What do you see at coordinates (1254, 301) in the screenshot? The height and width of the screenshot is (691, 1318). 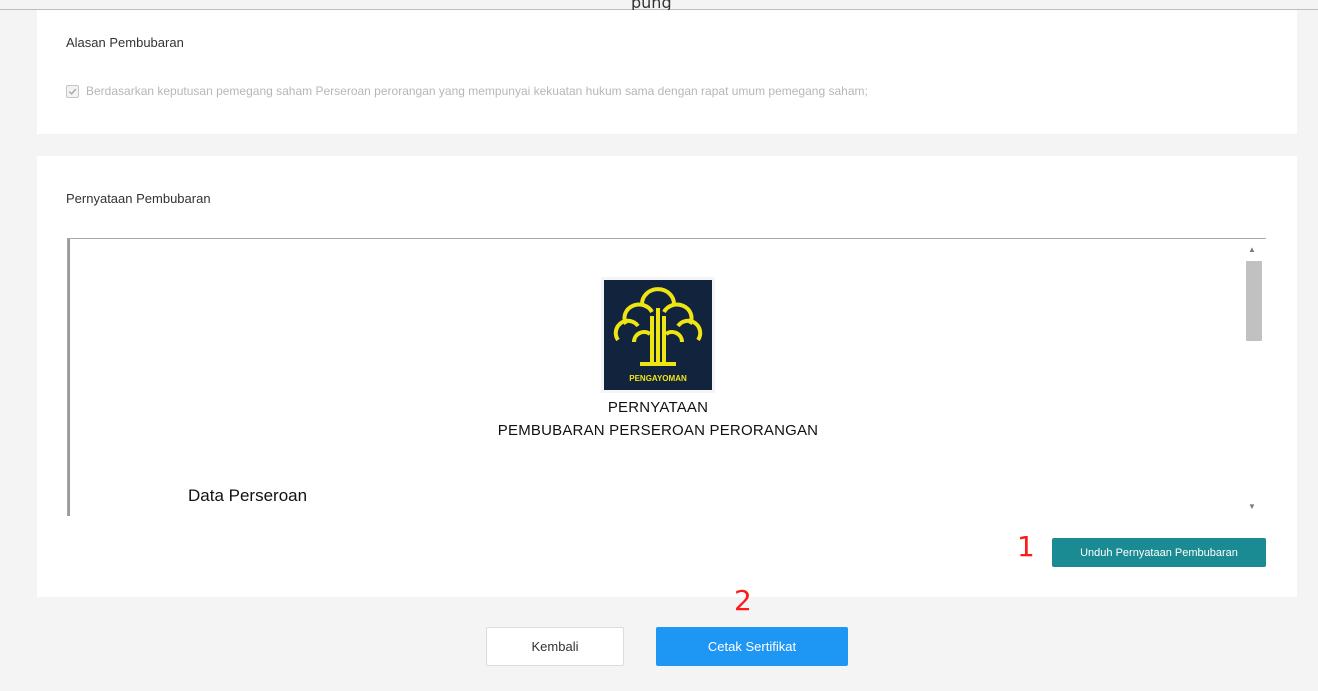 I see `scroll-thumb` at bounding box center [1254, 301].